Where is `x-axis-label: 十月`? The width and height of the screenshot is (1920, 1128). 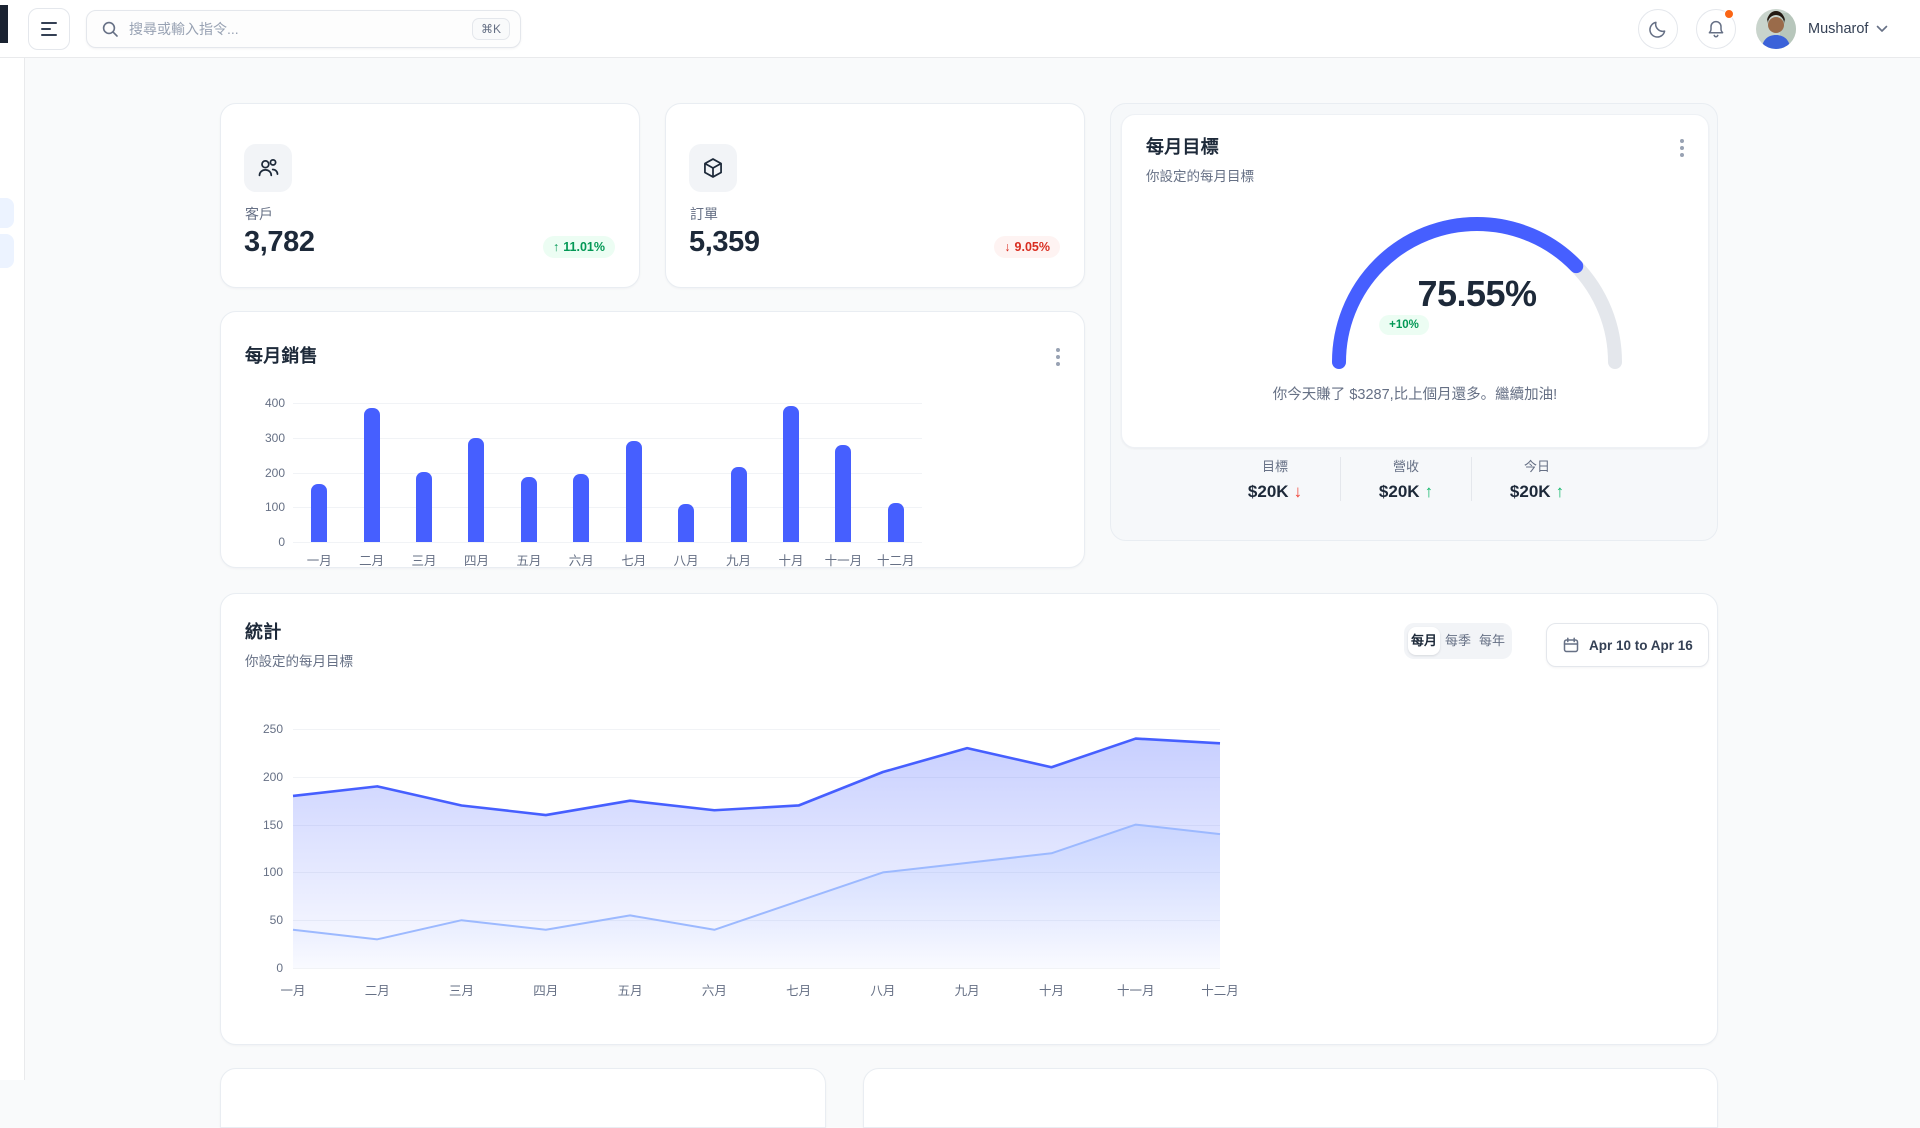
x-axis-label: 十月 is located at coordinates (791, 561).